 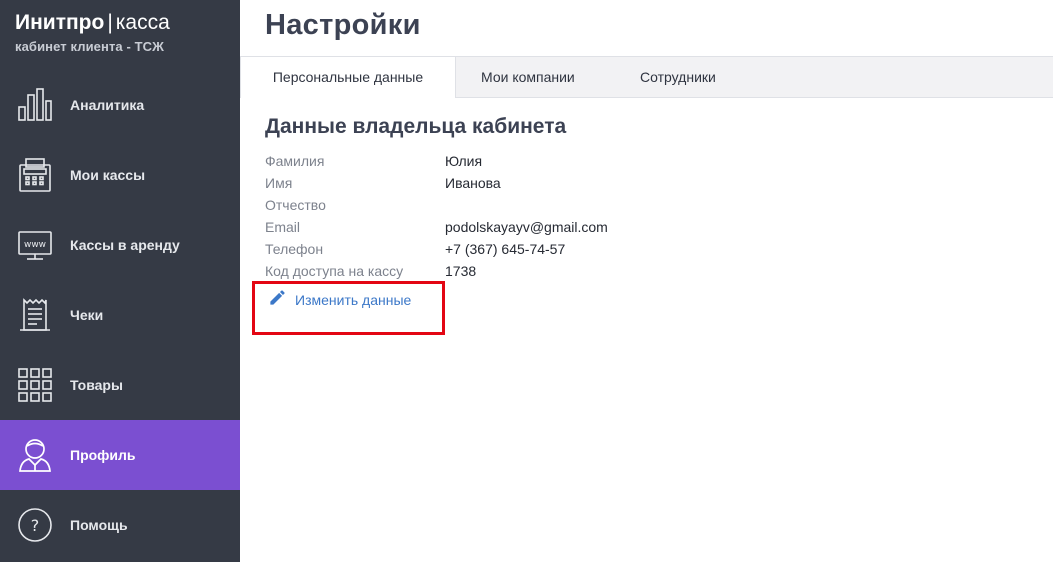 What do you see at coordinates (35, 315) in the screenshot?
I see `receipt-icon` at bounding box center [35, 315].